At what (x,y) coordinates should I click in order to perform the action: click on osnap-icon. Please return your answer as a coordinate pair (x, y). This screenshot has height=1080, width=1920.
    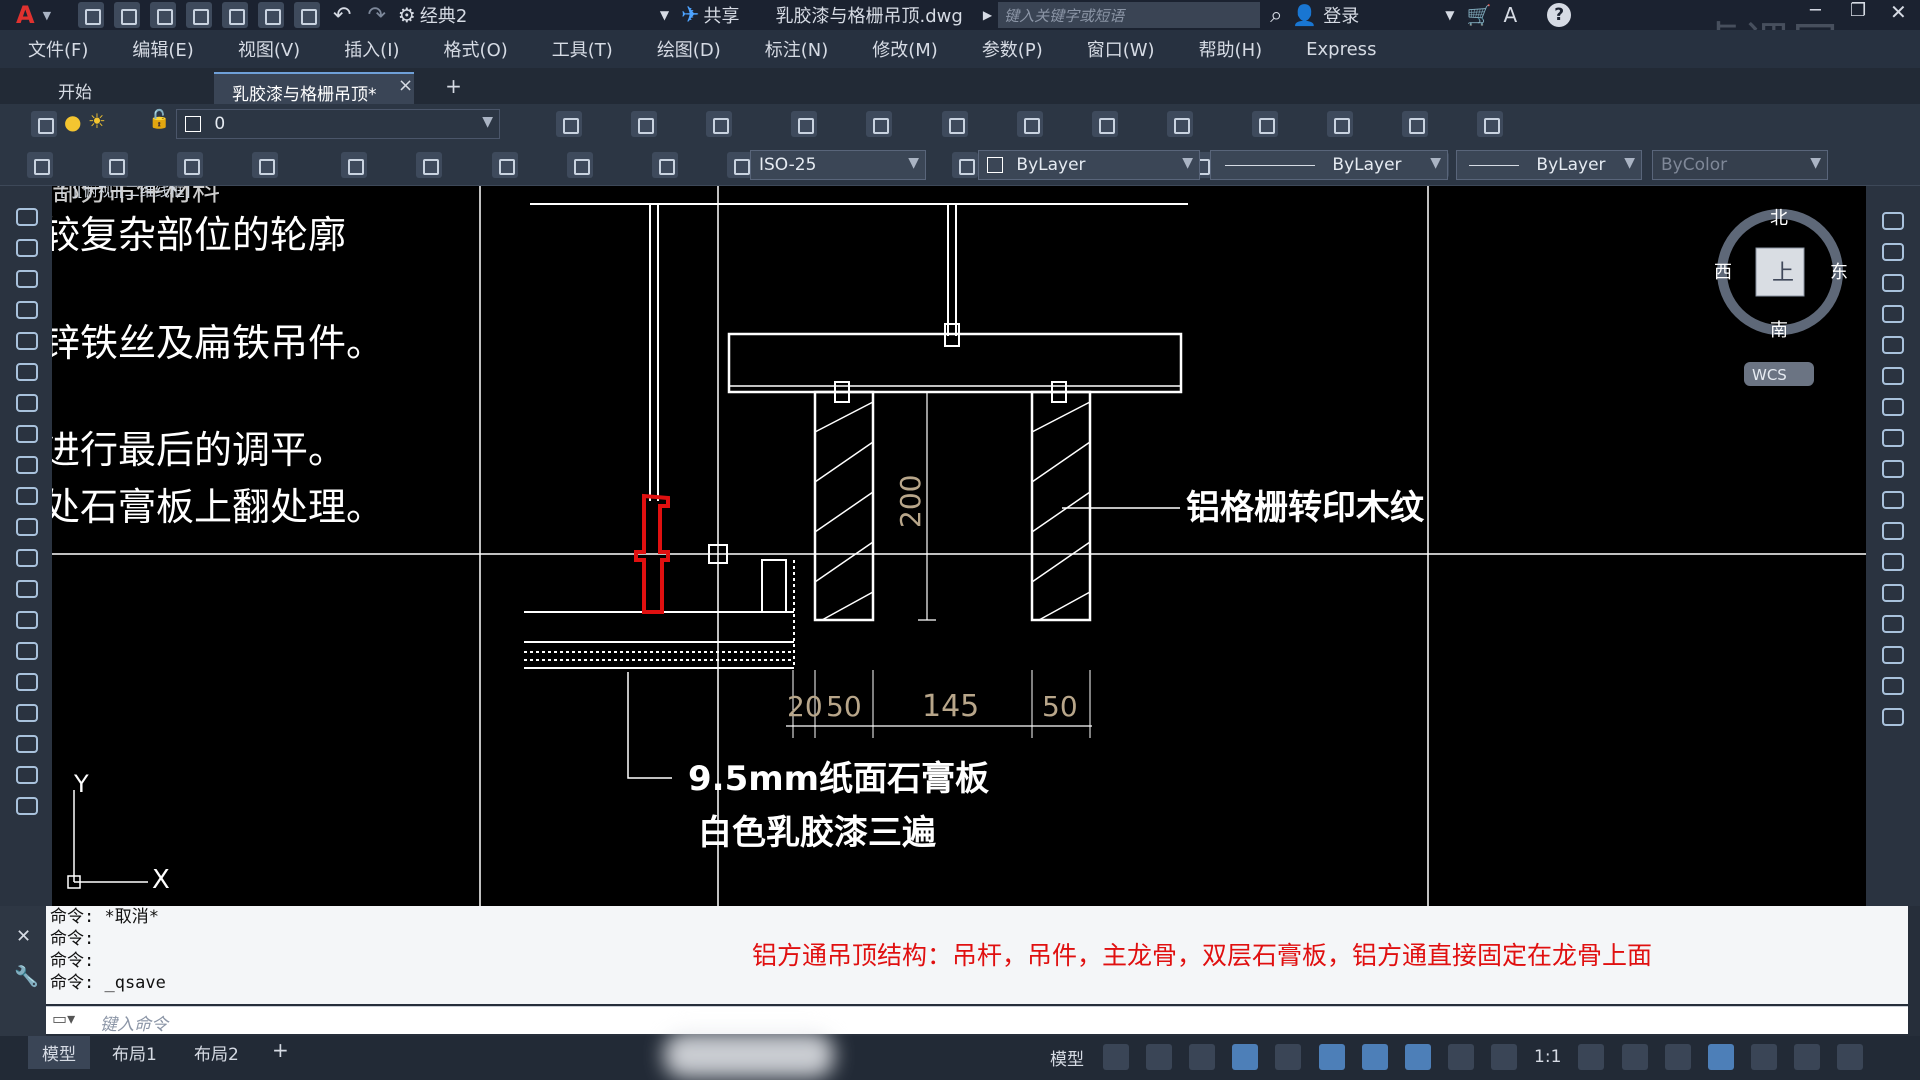
    Looking at the image, I should click on (1374, 1057).